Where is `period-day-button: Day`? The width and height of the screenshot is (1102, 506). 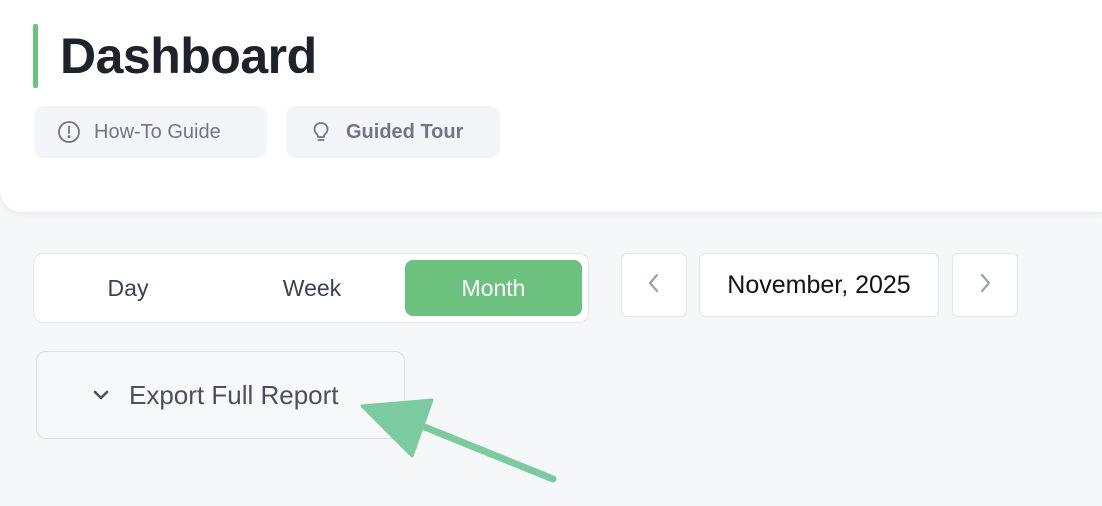
period-day-button: Day is located at coordinates (128, 288).